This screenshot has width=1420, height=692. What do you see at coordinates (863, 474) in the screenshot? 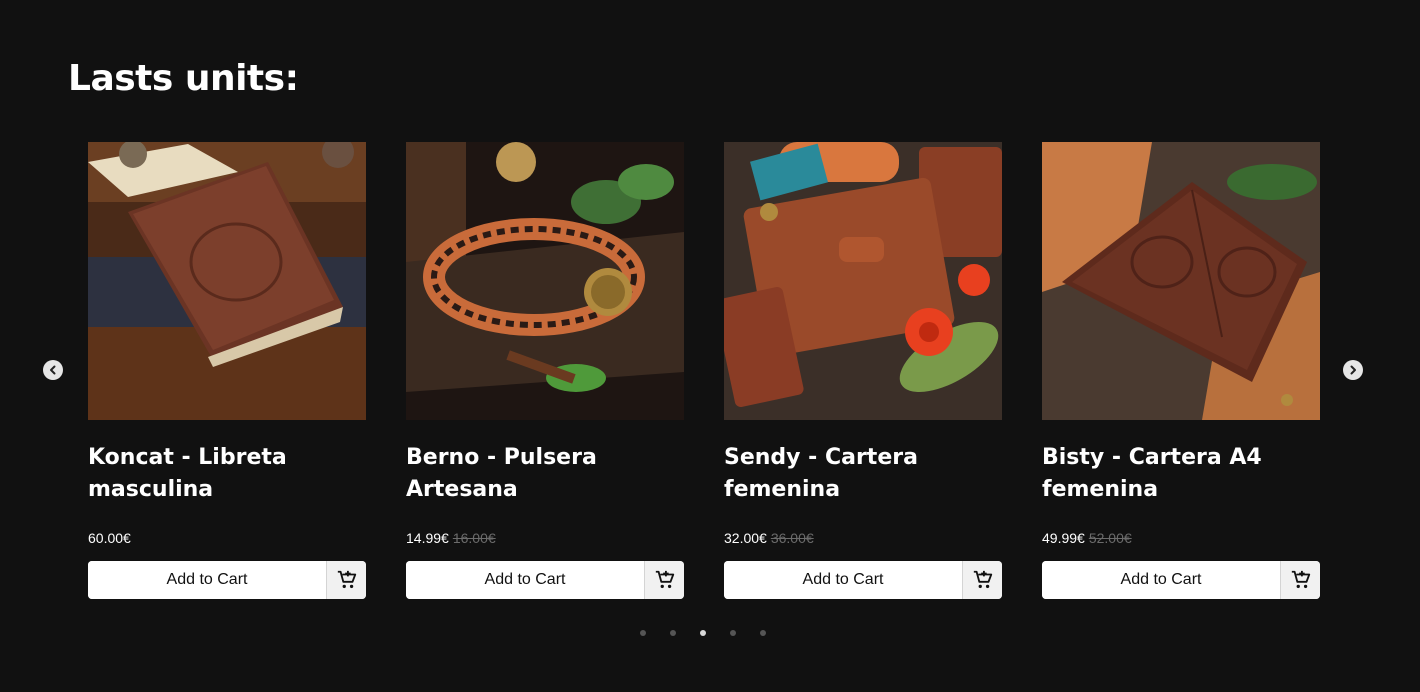
I see `product-title: Sendy - Cartera femenina` at bounding box center [863, 474].